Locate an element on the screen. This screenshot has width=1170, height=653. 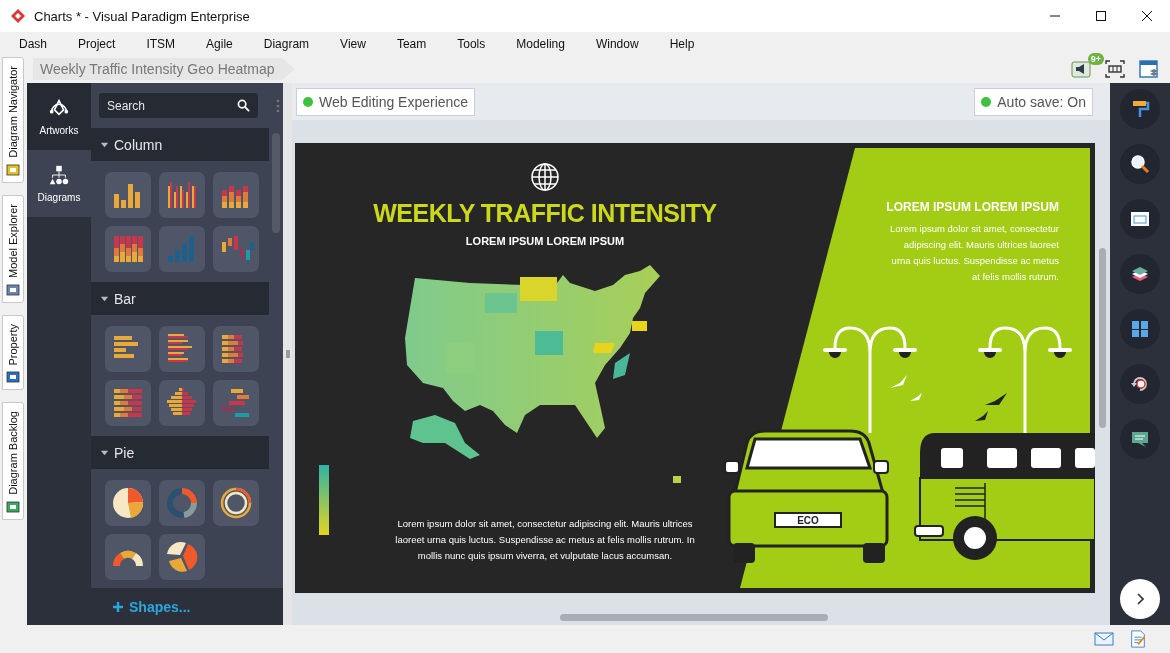
layers-icon is located at coordinates (1140, 274).